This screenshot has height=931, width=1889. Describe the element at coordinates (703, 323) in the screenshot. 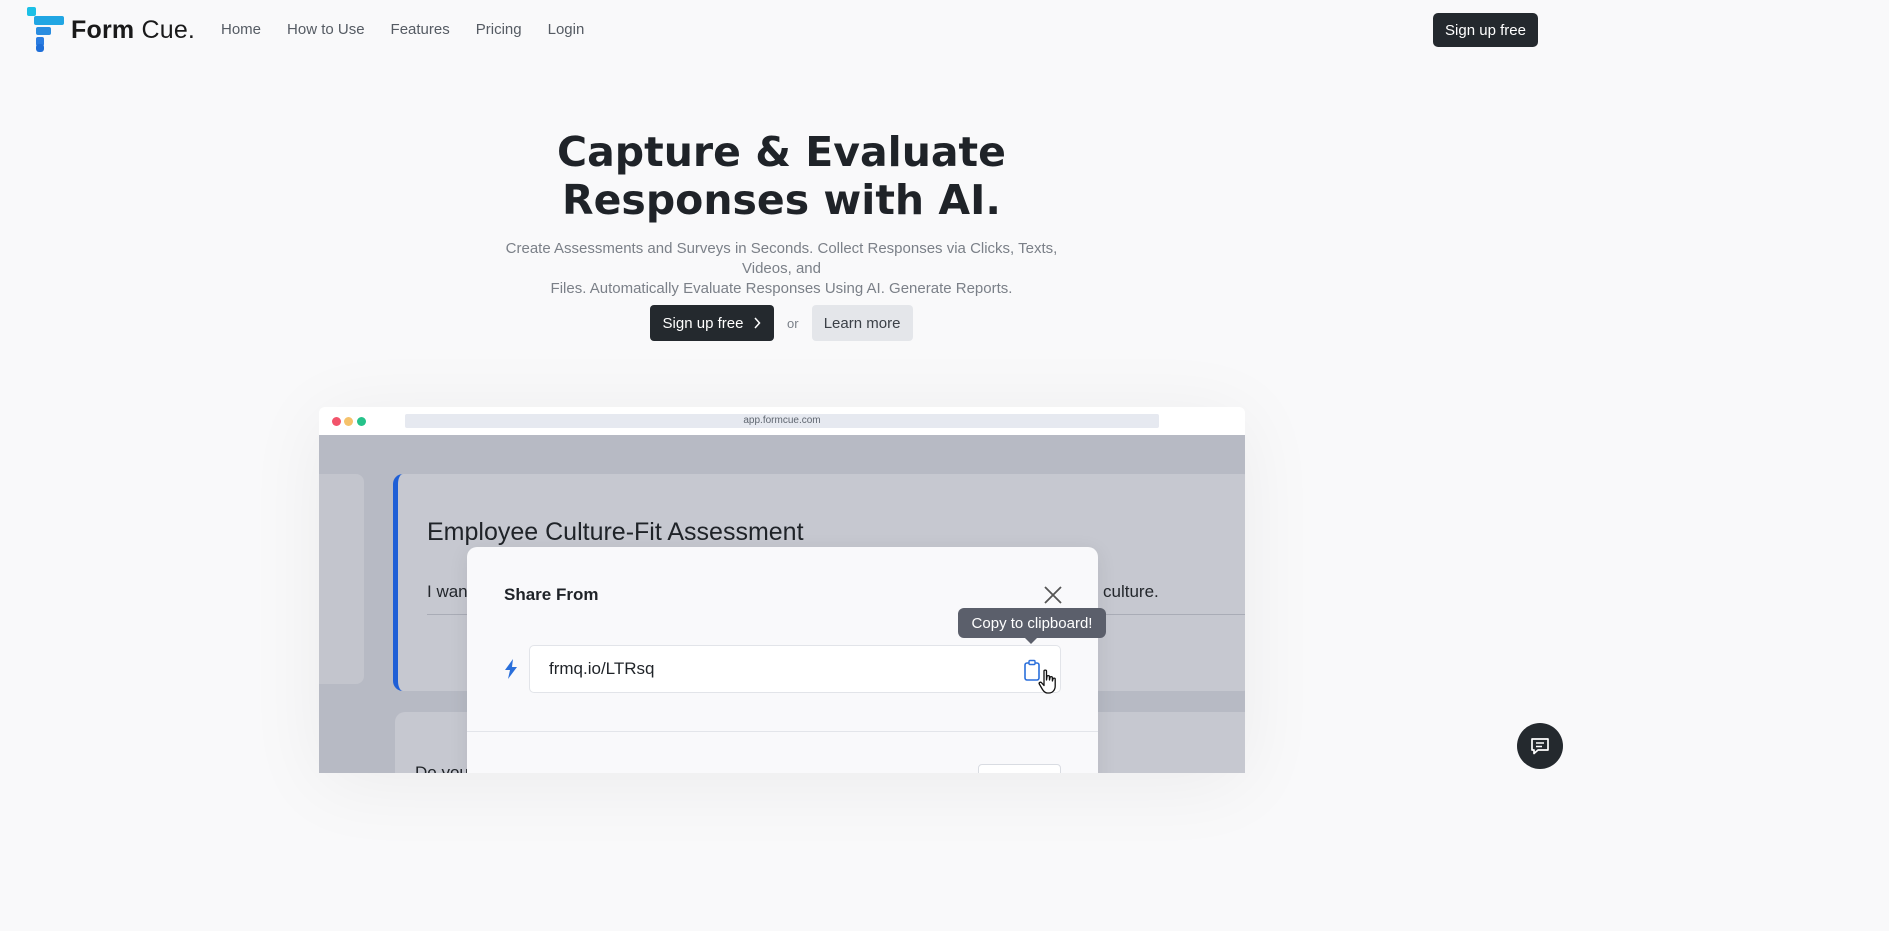

I see `hero-signup-label: Sign up free` at that location.